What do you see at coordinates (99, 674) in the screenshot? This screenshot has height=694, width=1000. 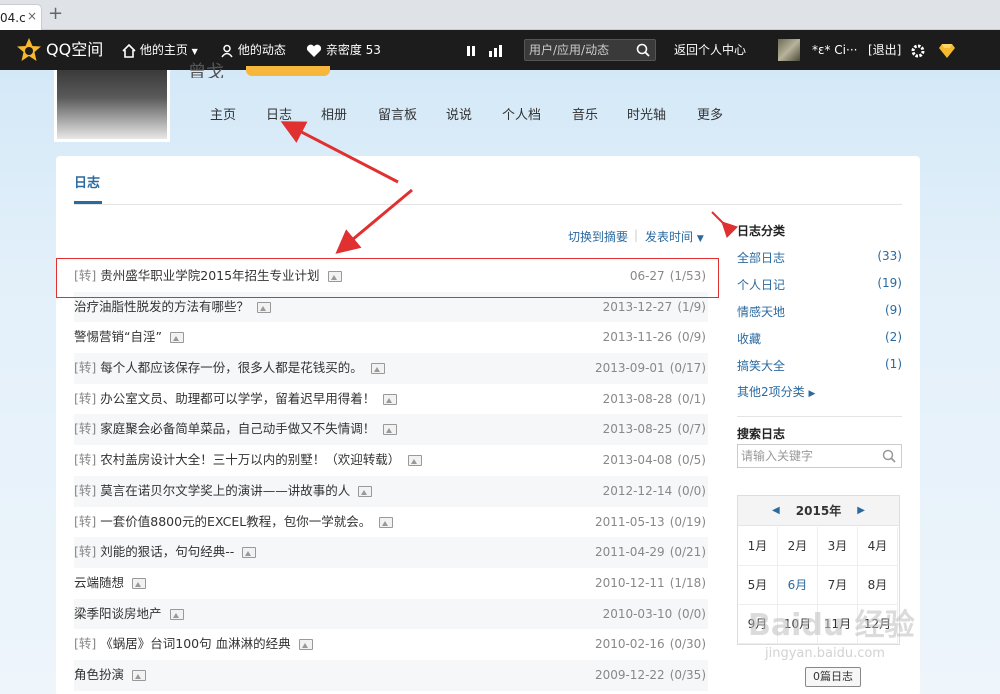 I see `blog-title-link: 角色扮演` at bounding box center [99, 674].